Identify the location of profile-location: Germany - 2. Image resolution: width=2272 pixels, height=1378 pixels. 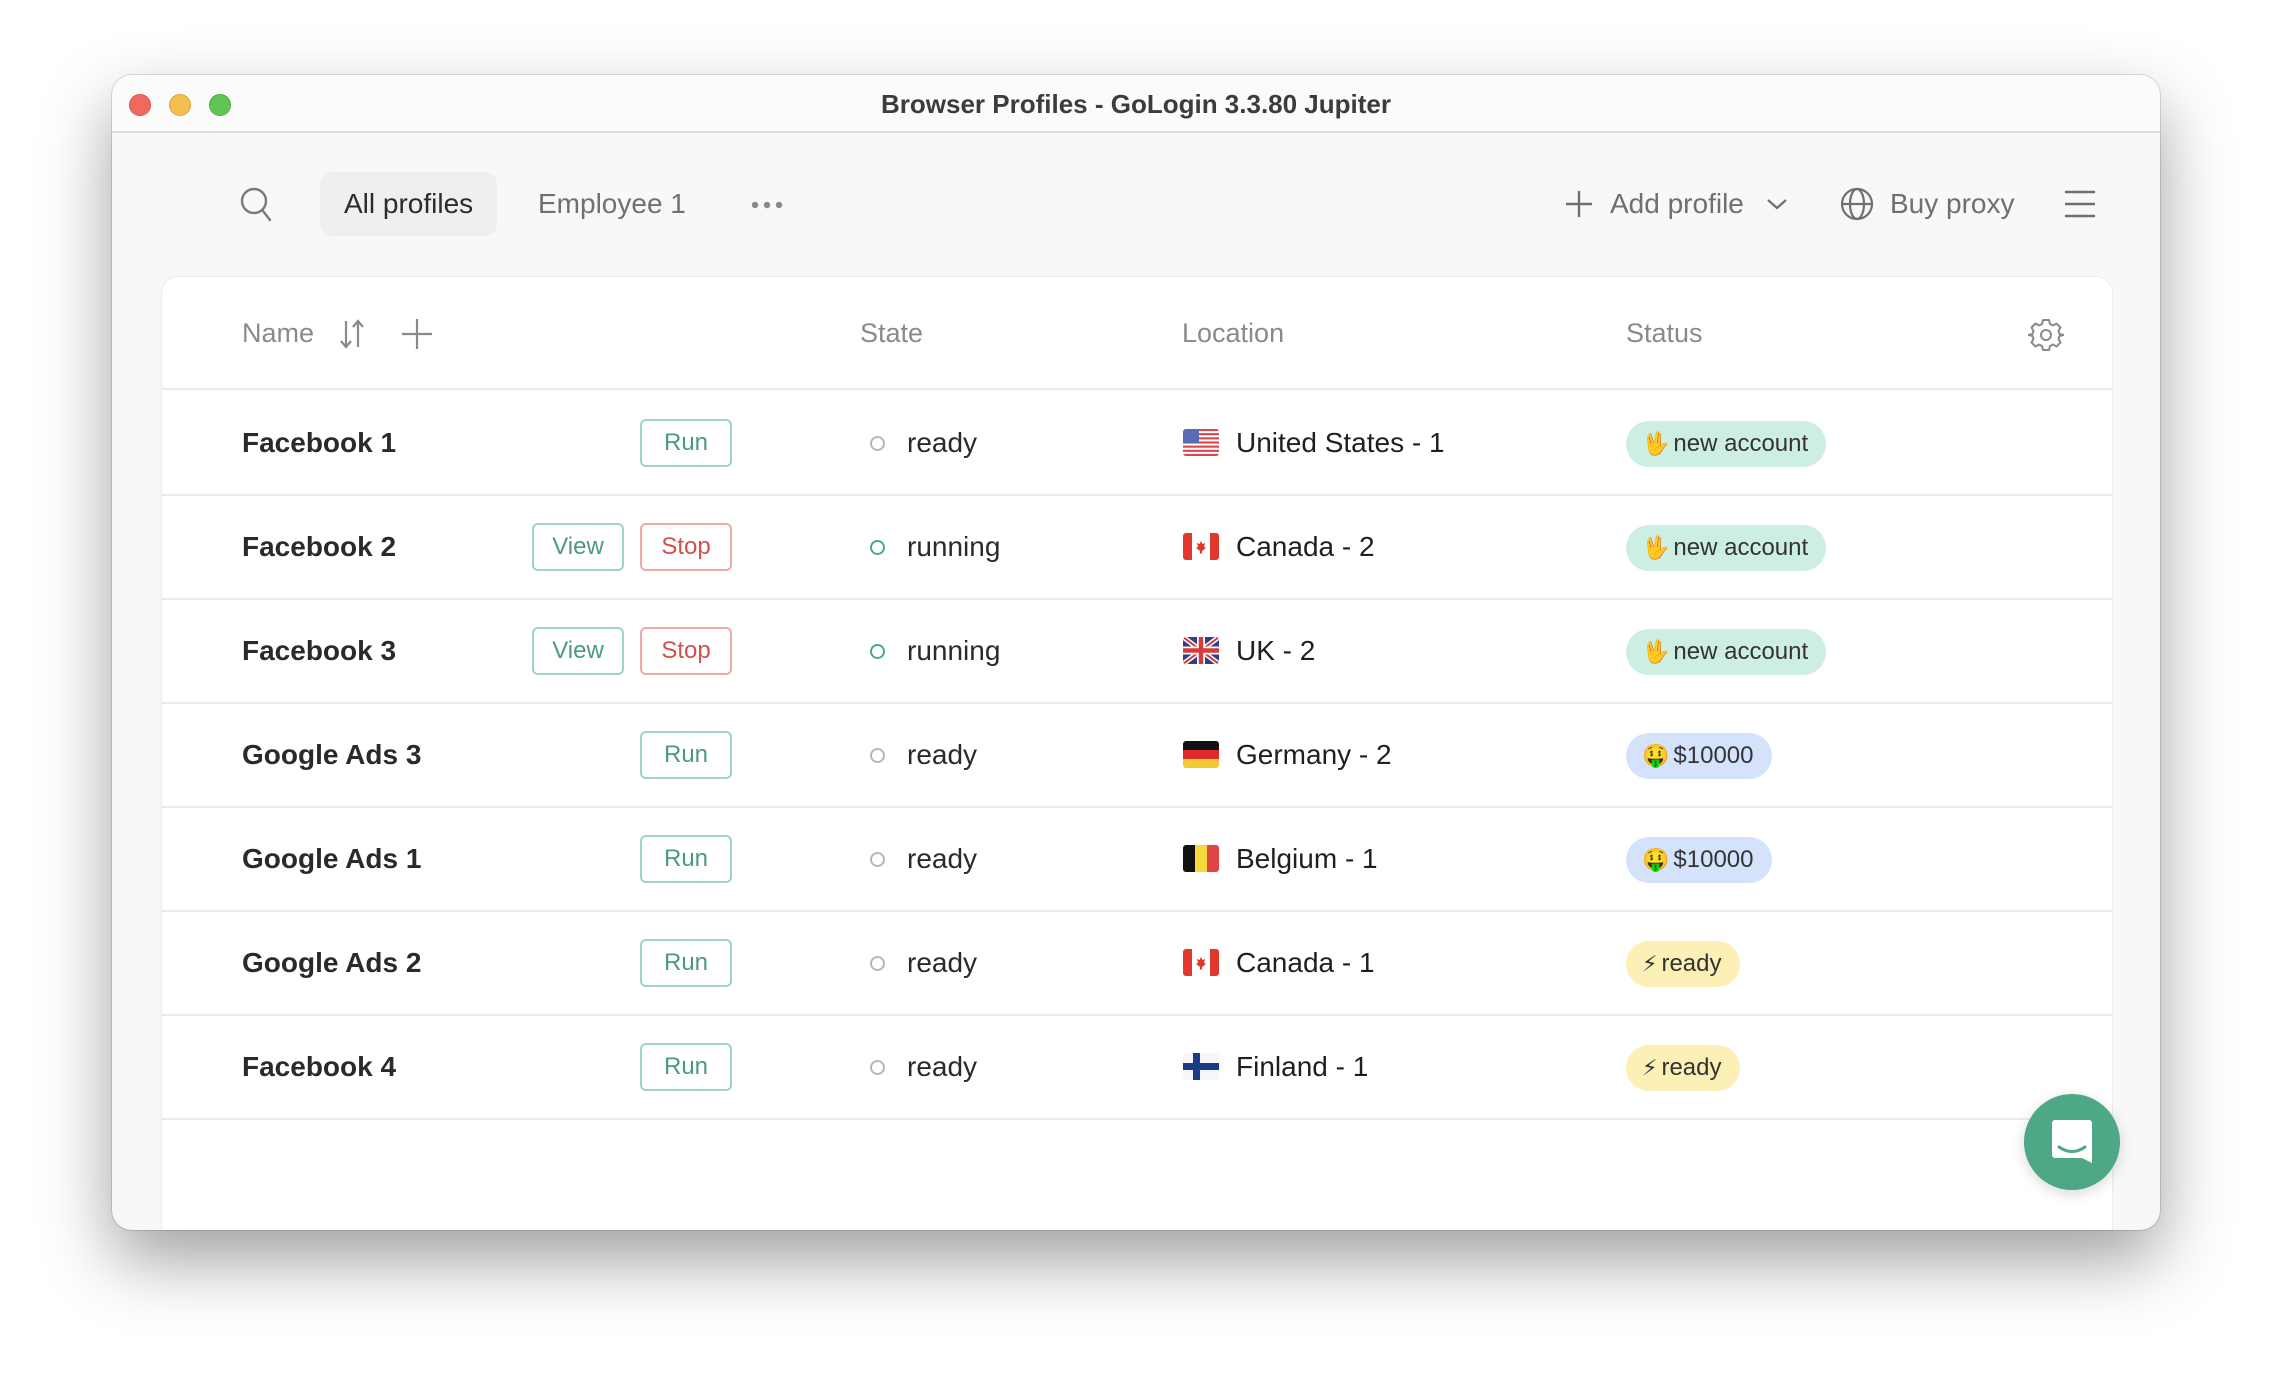
(1314, 755).